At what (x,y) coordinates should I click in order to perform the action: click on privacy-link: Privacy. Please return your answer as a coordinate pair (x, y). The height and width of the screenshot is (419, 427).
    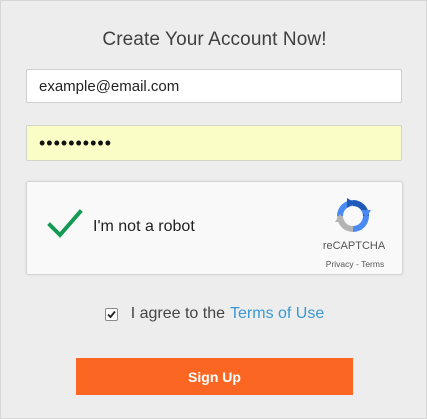
    Looking at the image, I should click on (340, 264).